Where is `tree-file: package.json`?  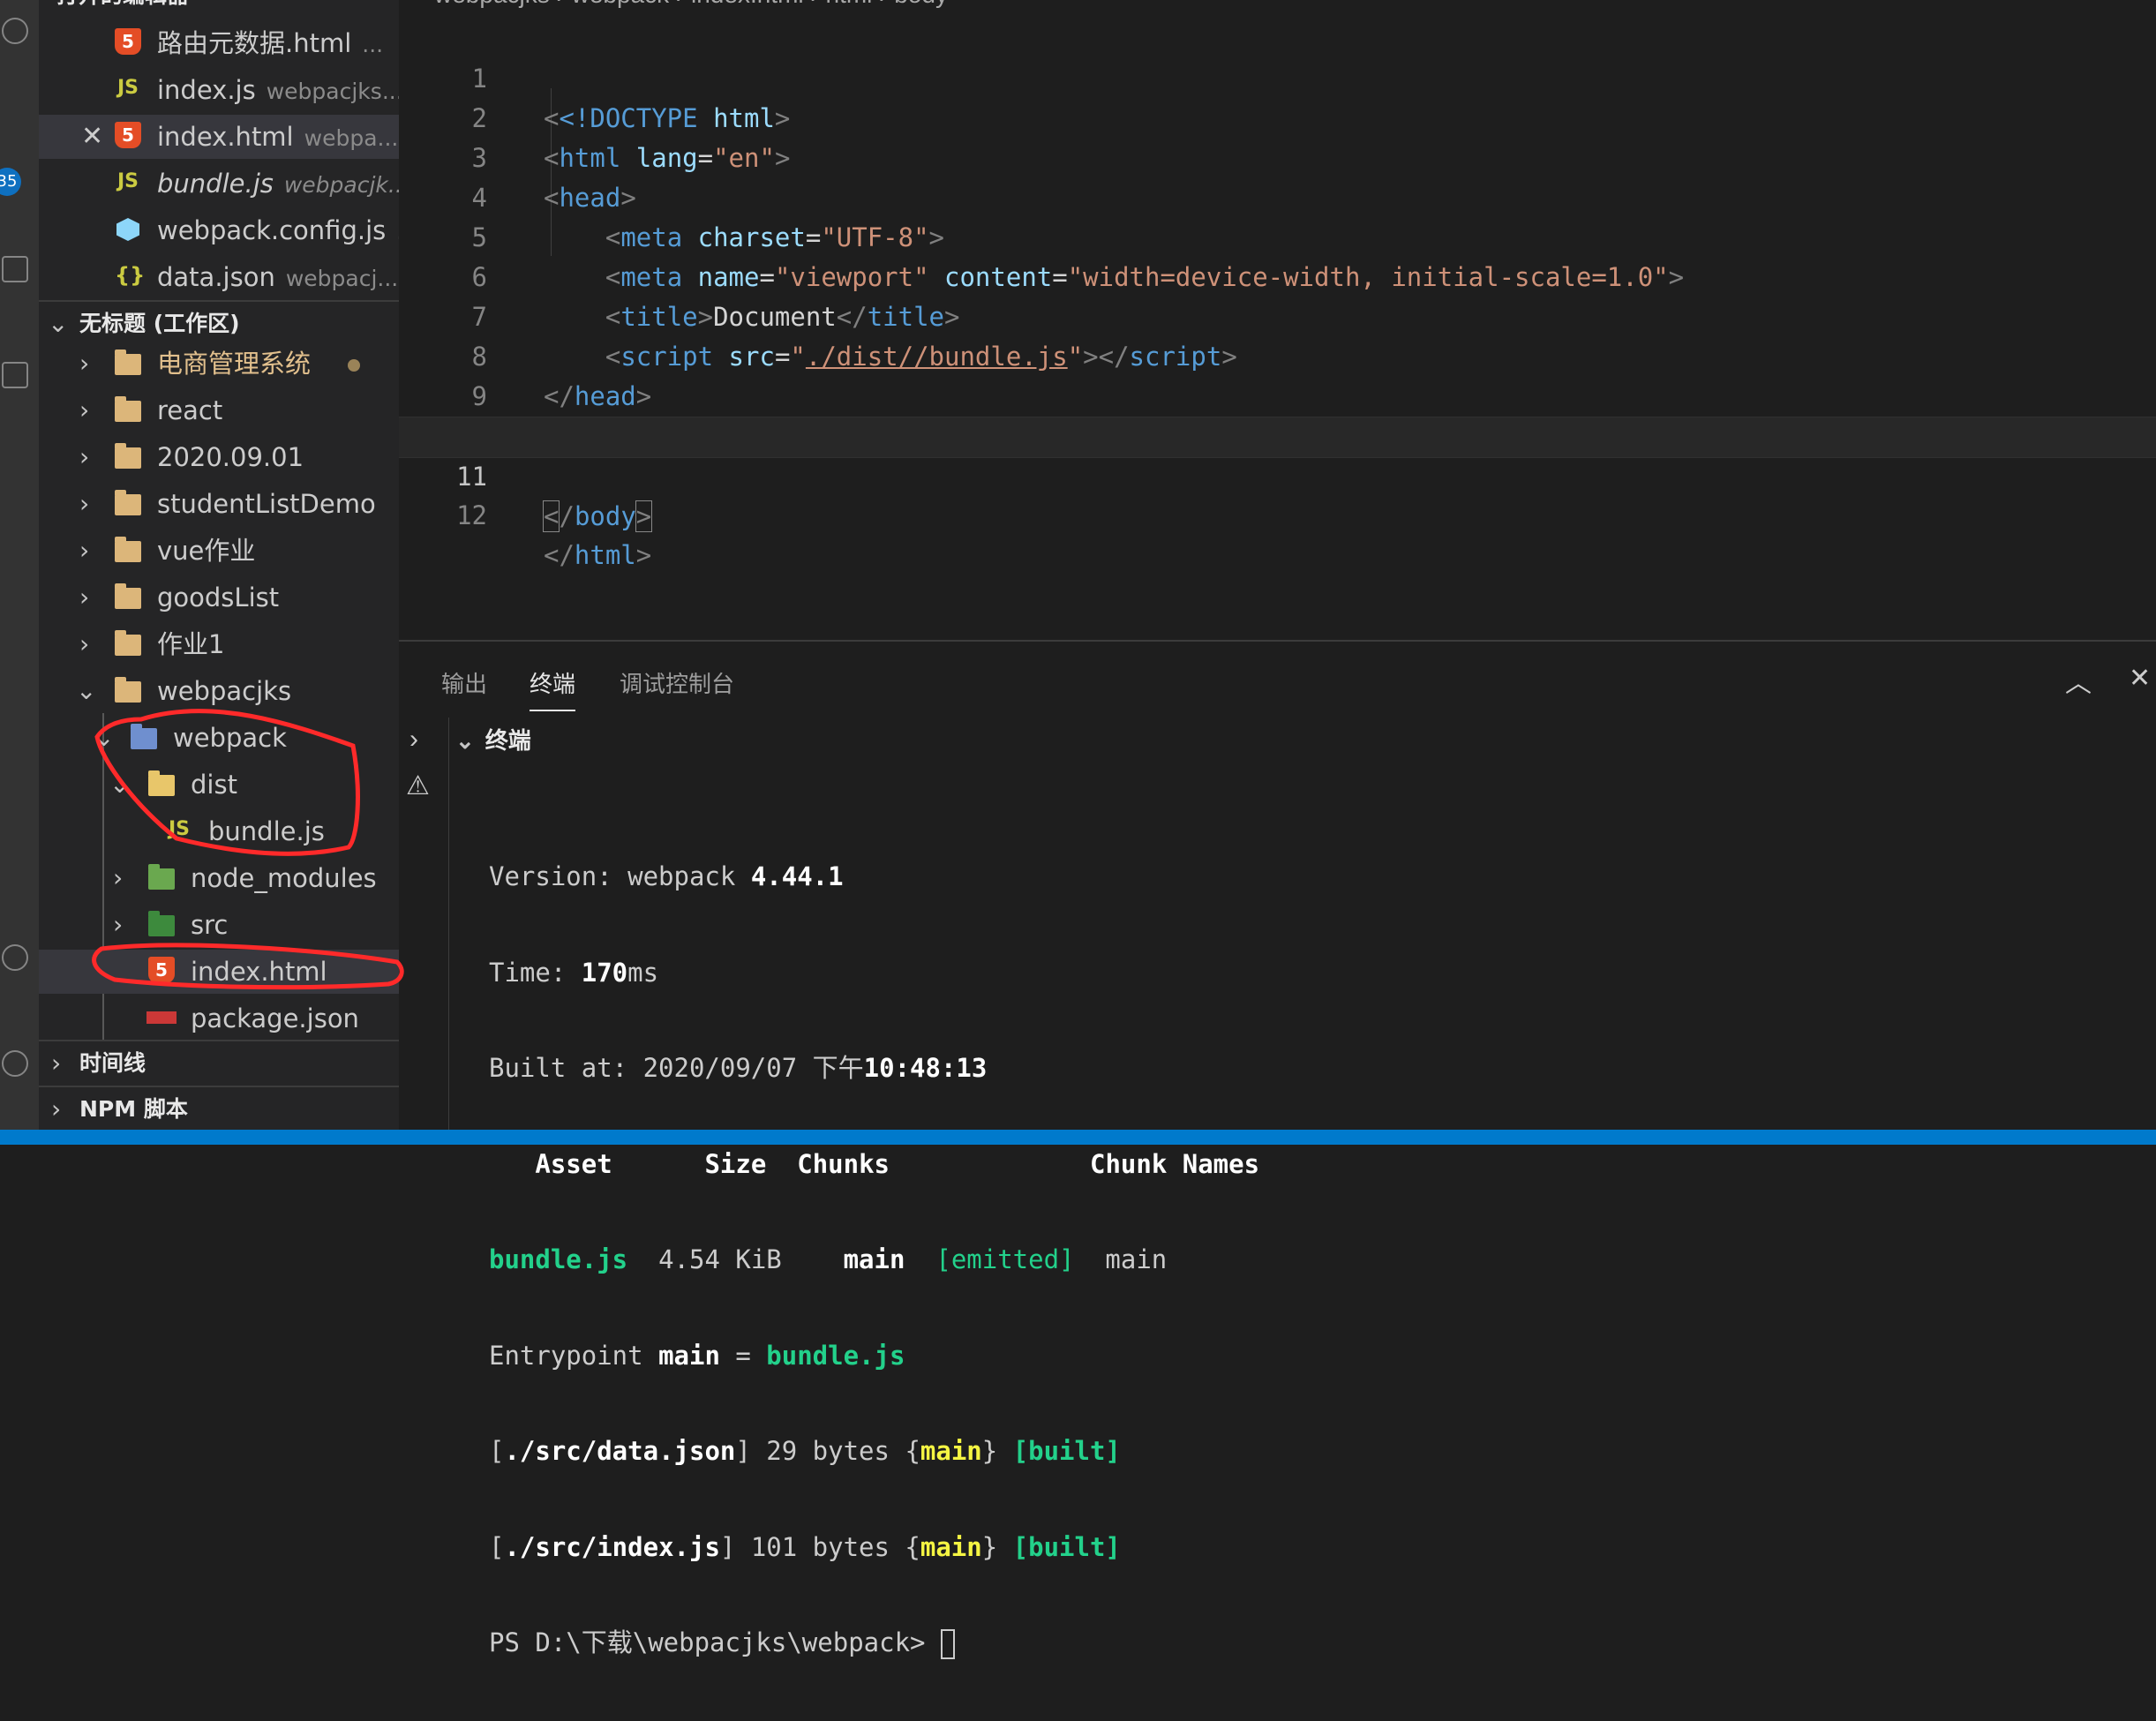
tree-file: package.json is located at coordinates (219, 1019).